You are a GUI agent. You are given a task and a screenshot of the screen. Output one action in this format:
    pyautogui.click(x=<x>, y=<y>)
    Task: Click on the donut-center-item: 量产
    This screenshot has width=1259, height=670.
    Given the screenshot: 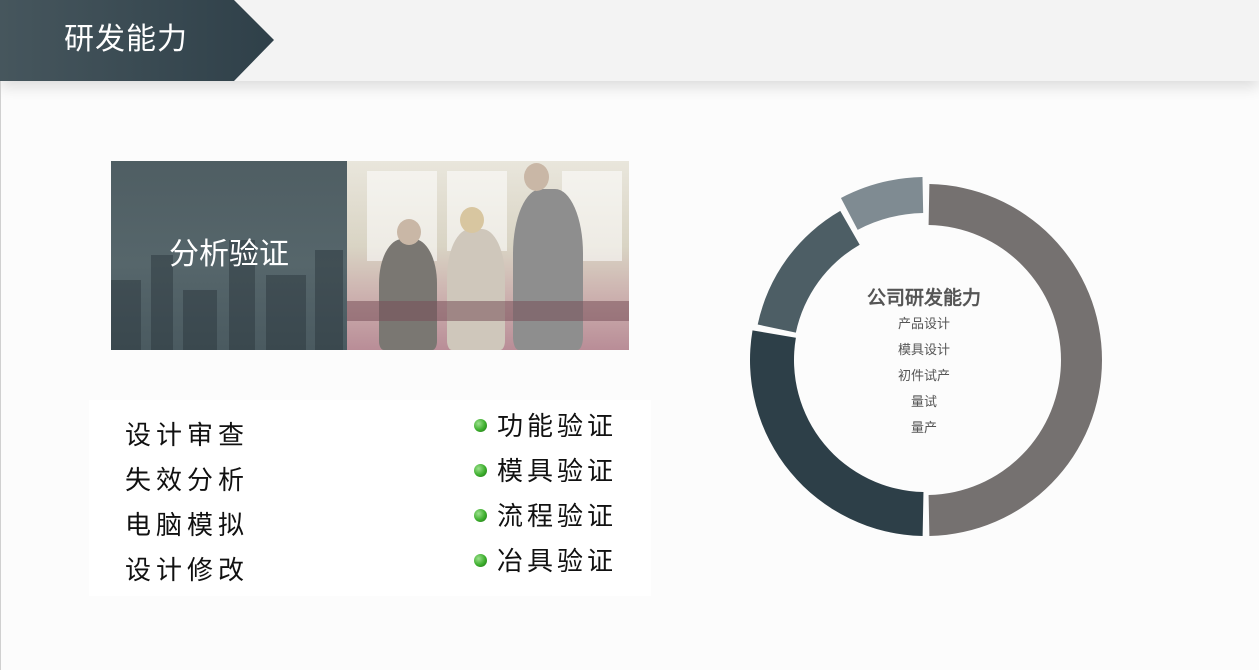 What is the action you would take?
    pyautogui.click(x=923, y=428)
    